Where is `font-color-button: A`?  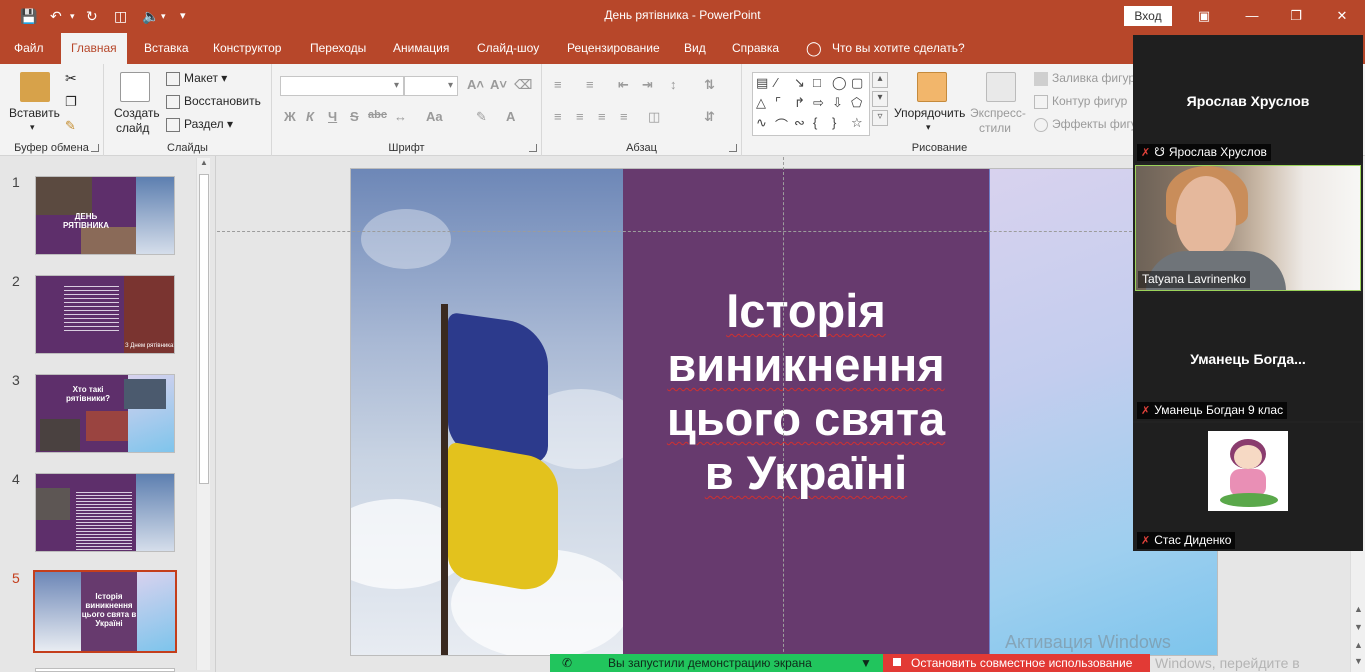 font-color-button: A is located at coordinates (510, 116).